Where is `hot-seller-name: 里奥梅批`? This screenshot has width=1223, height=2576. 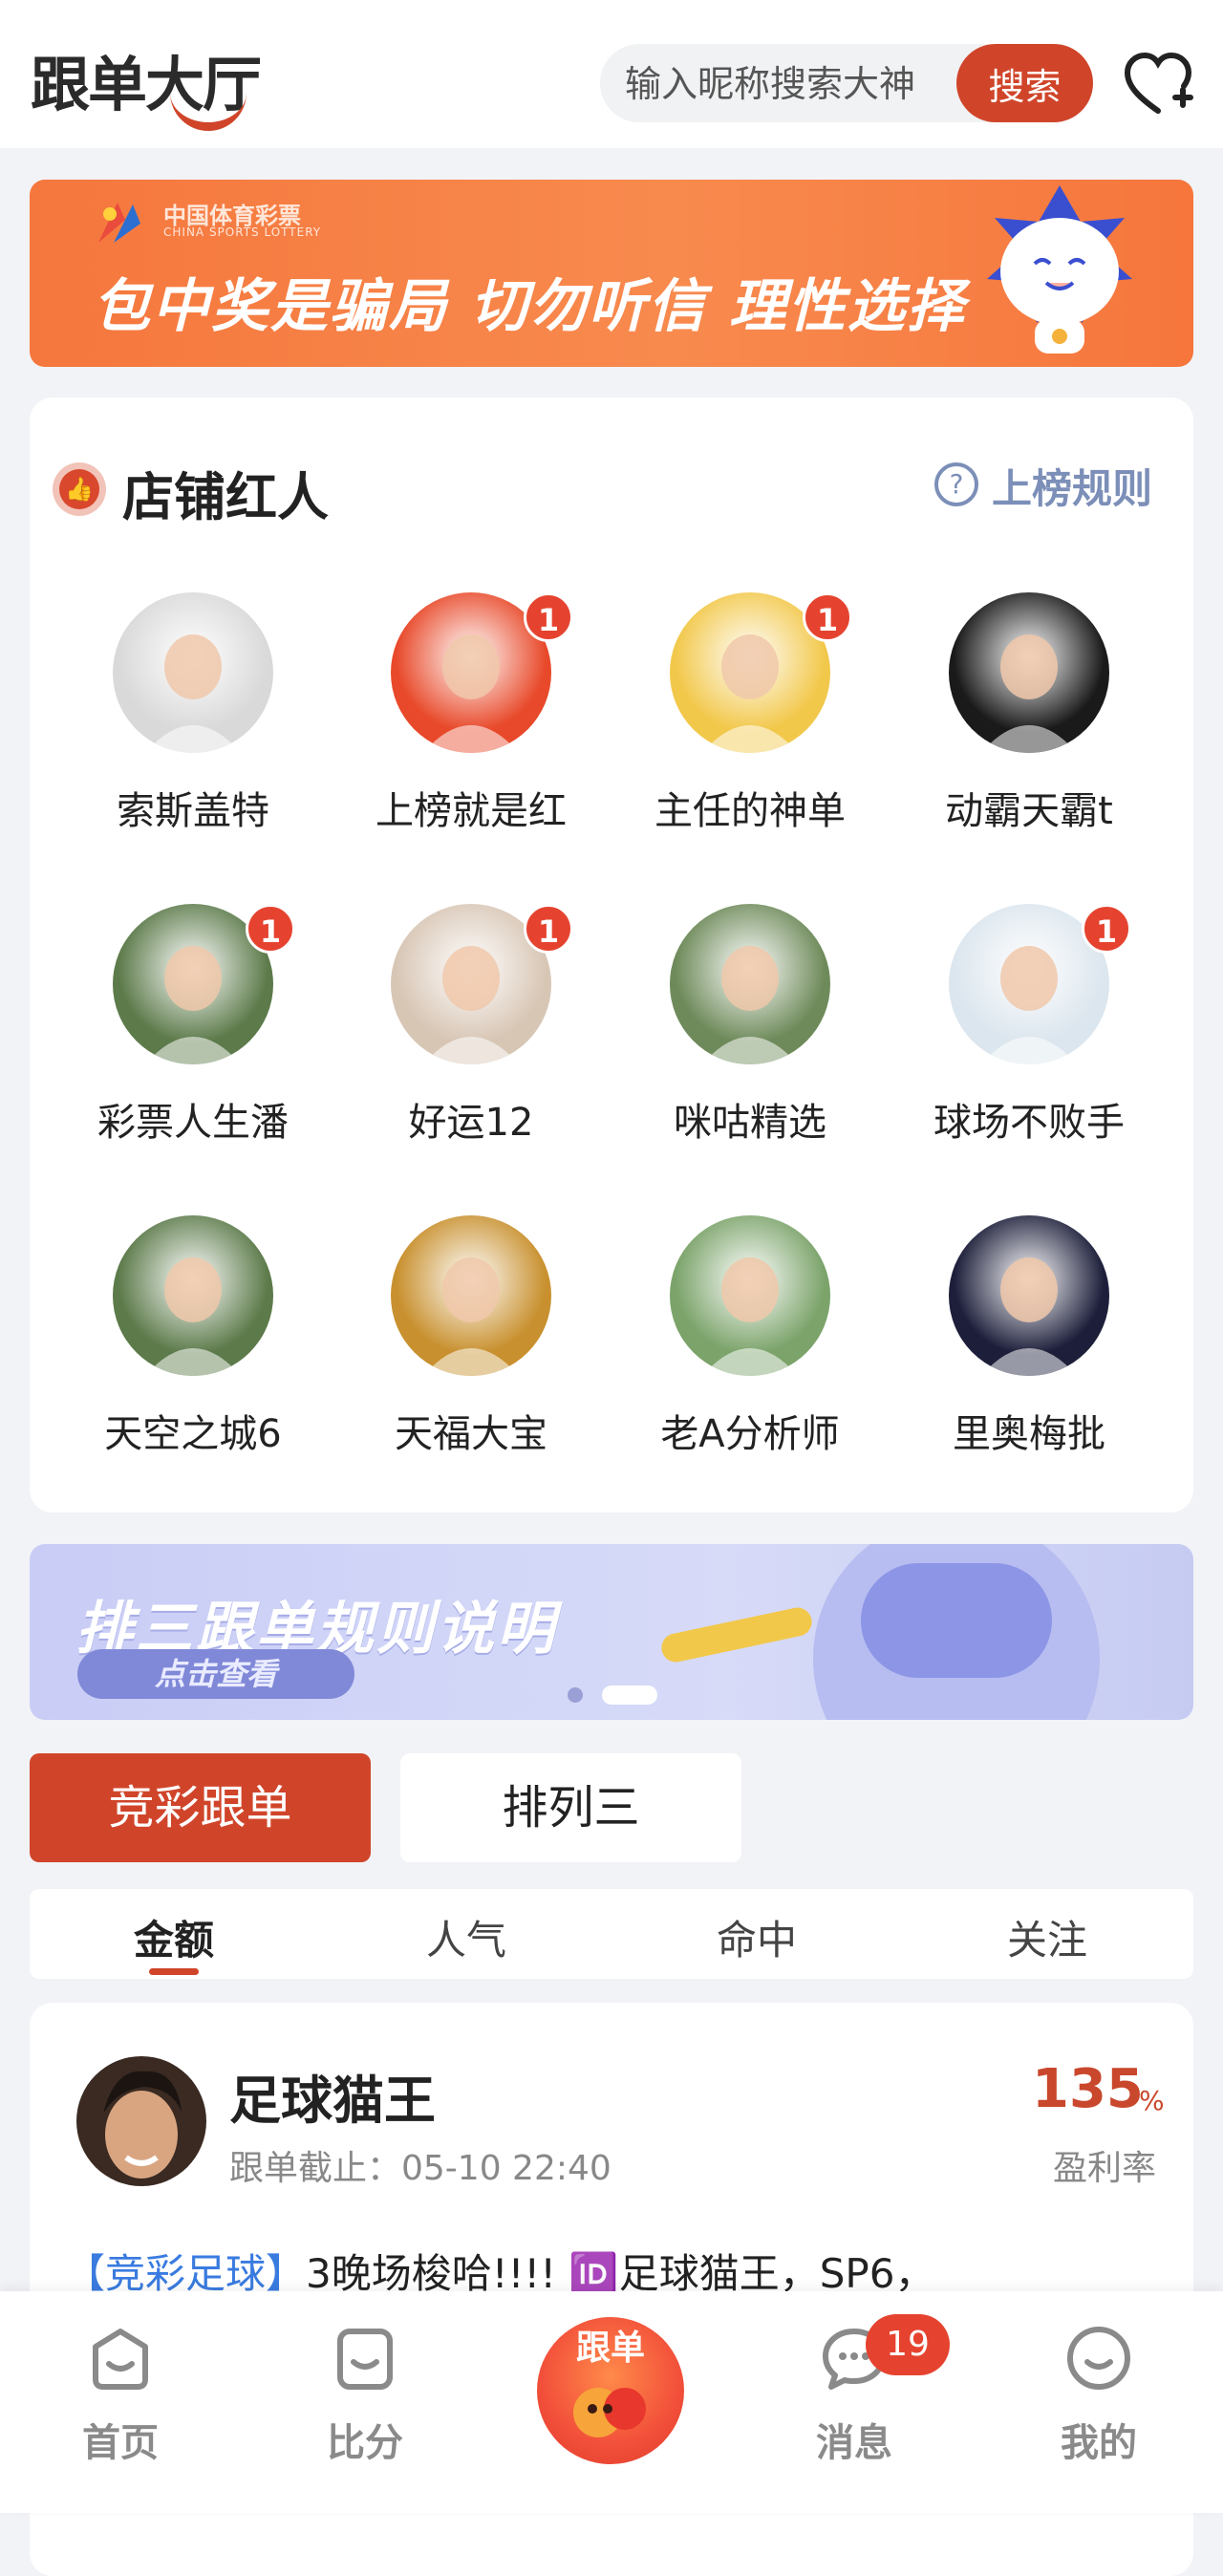
hot-seller-name: 里奥梅批 is located at coordinates (1029, 1430).